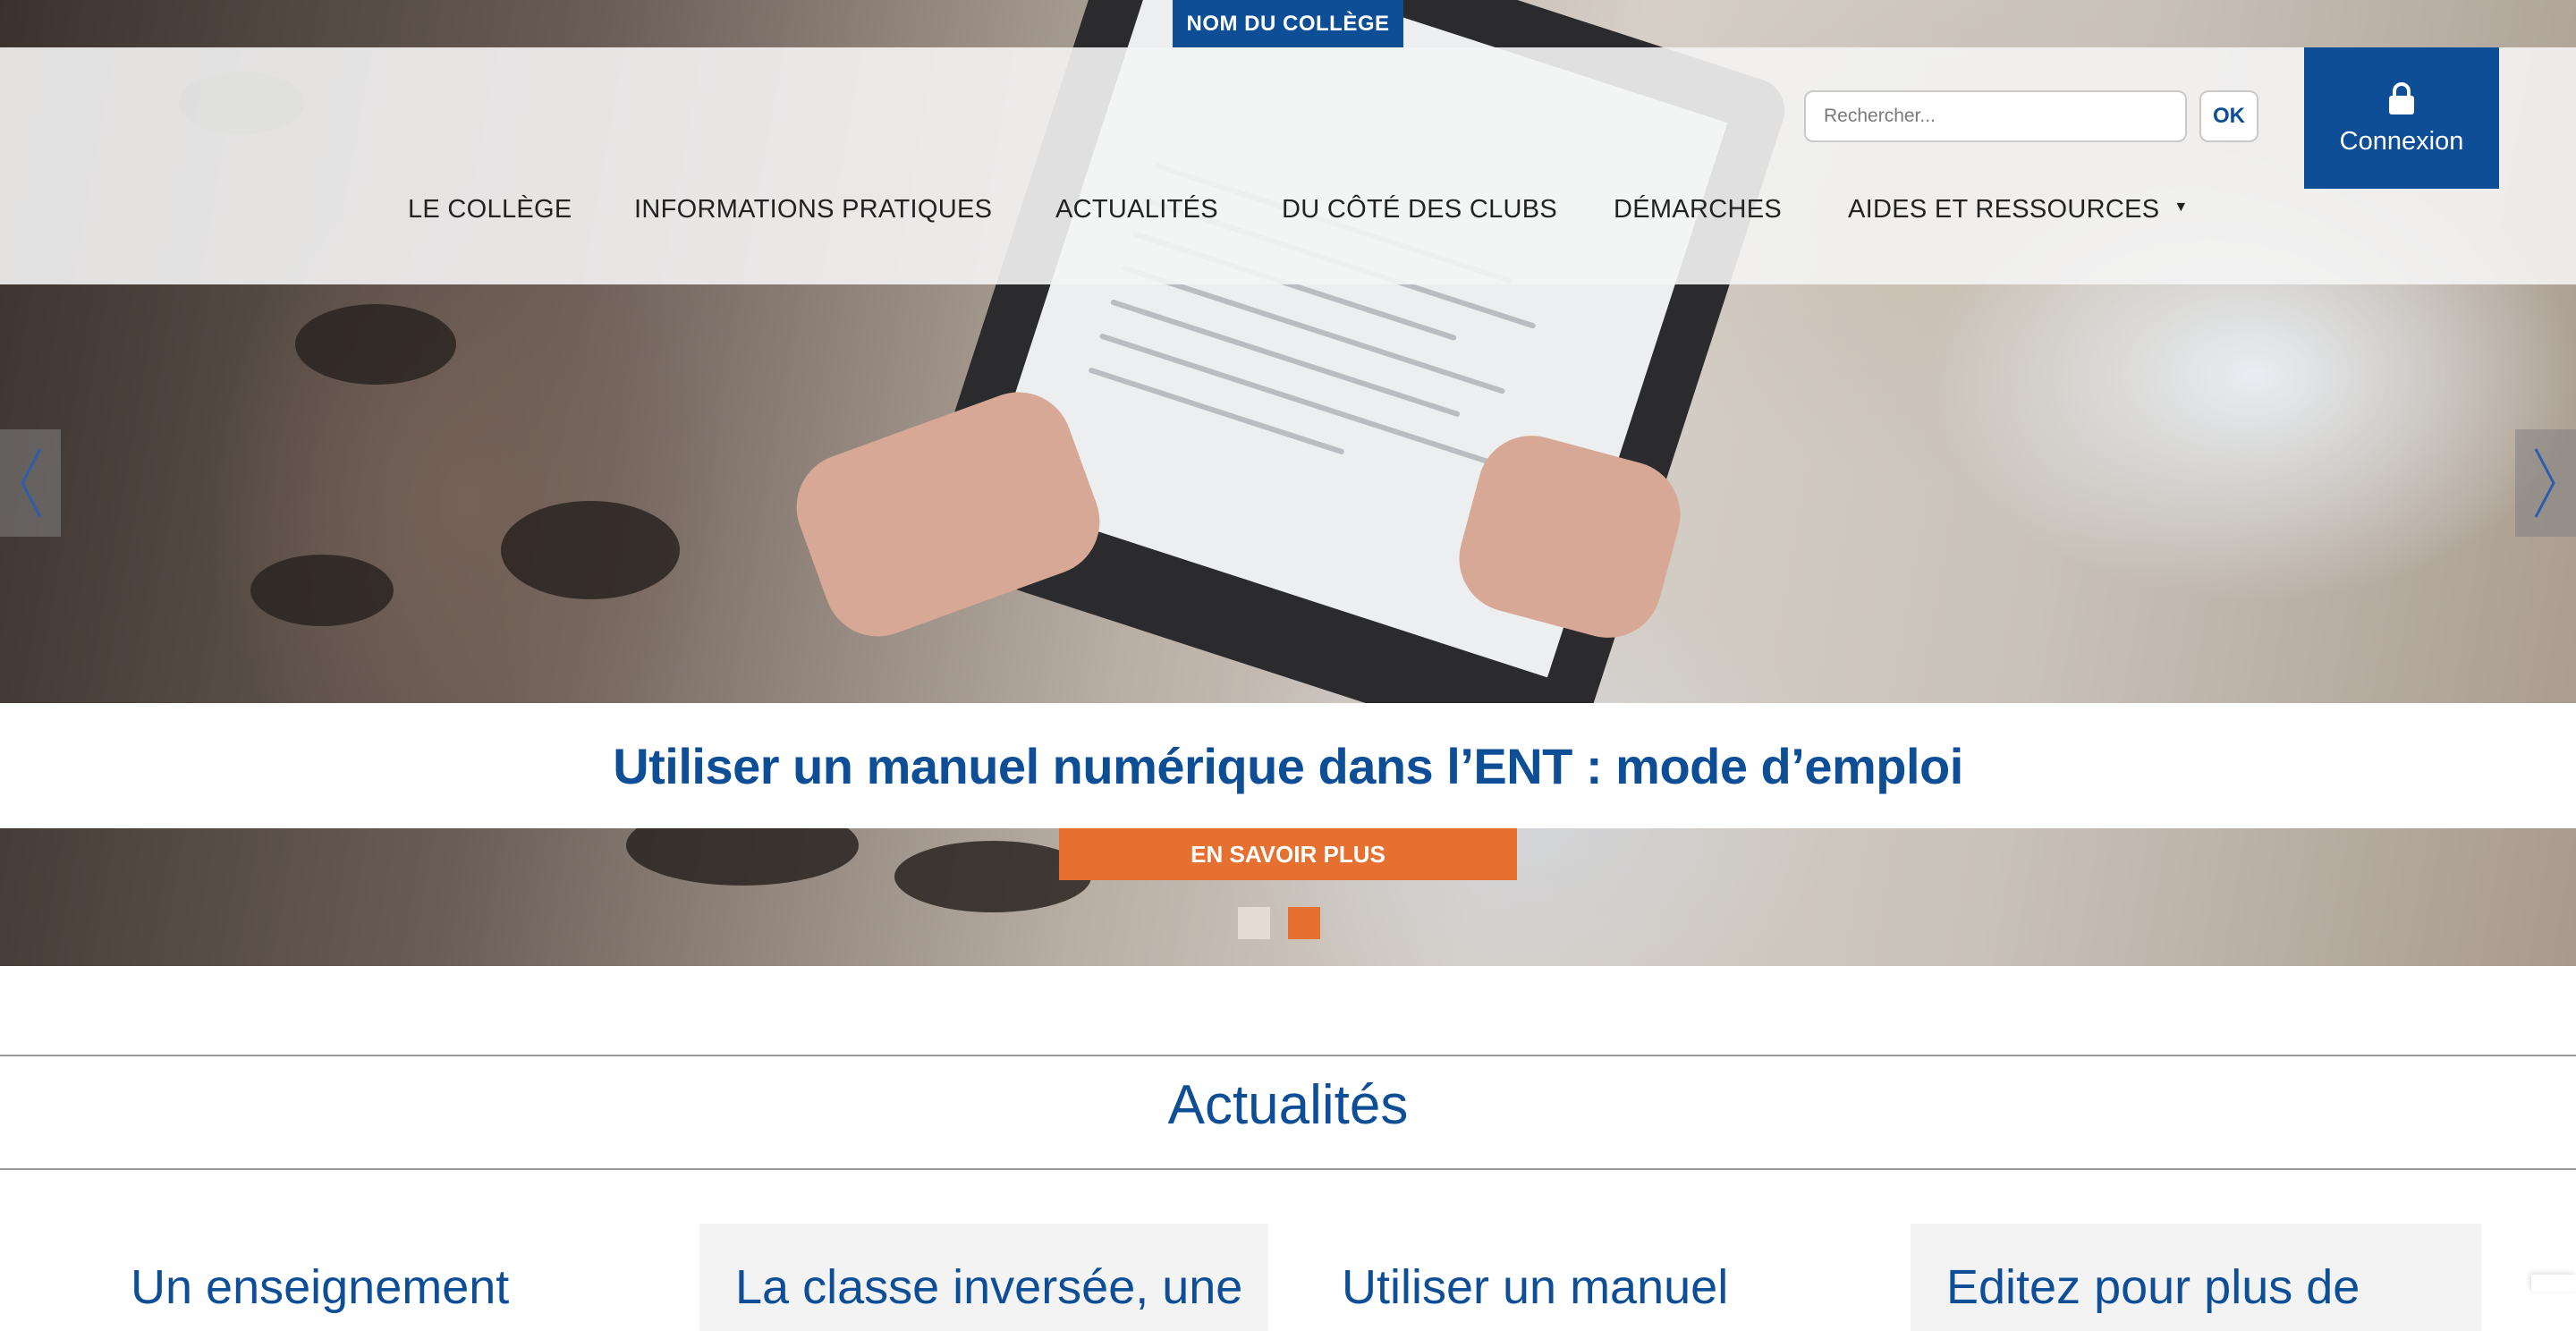 This screenshot has width=2576, height=1331. I want to click on search-input, so click(1995, 116).